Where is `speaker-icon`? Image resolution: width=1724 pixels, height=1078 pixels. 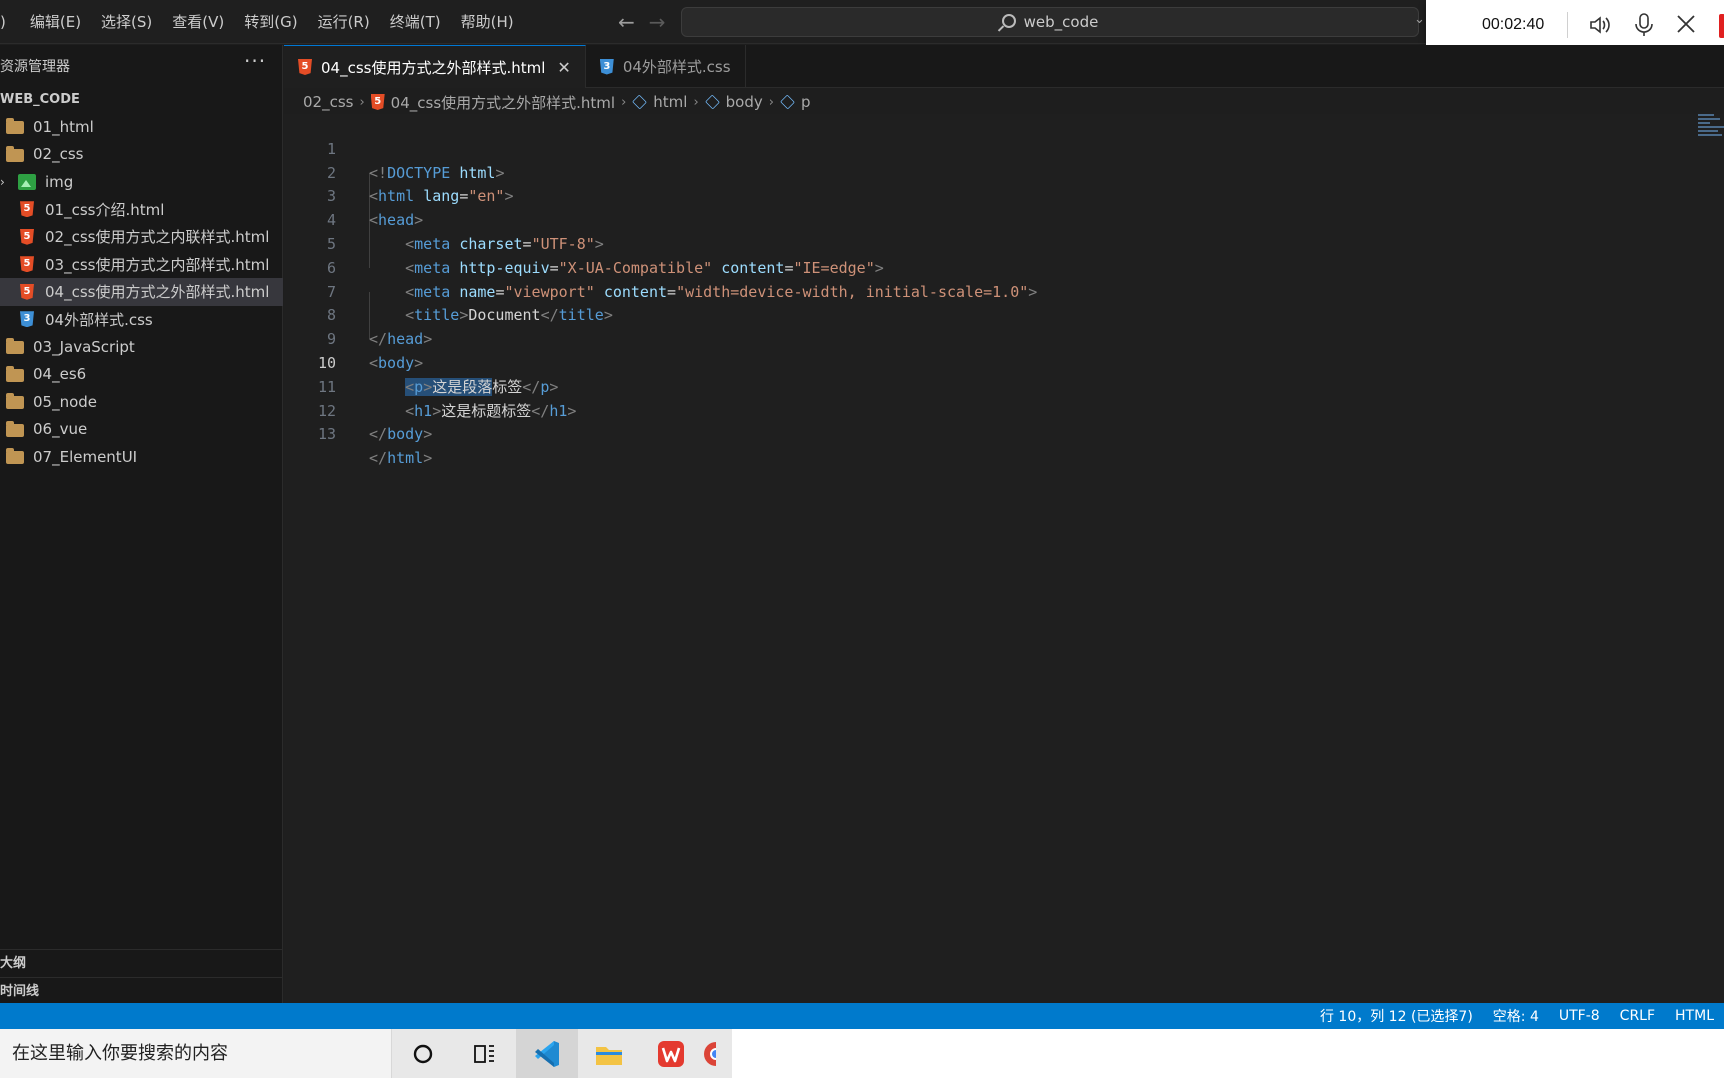
speaker-icon is located at coordinates (1600, 25).